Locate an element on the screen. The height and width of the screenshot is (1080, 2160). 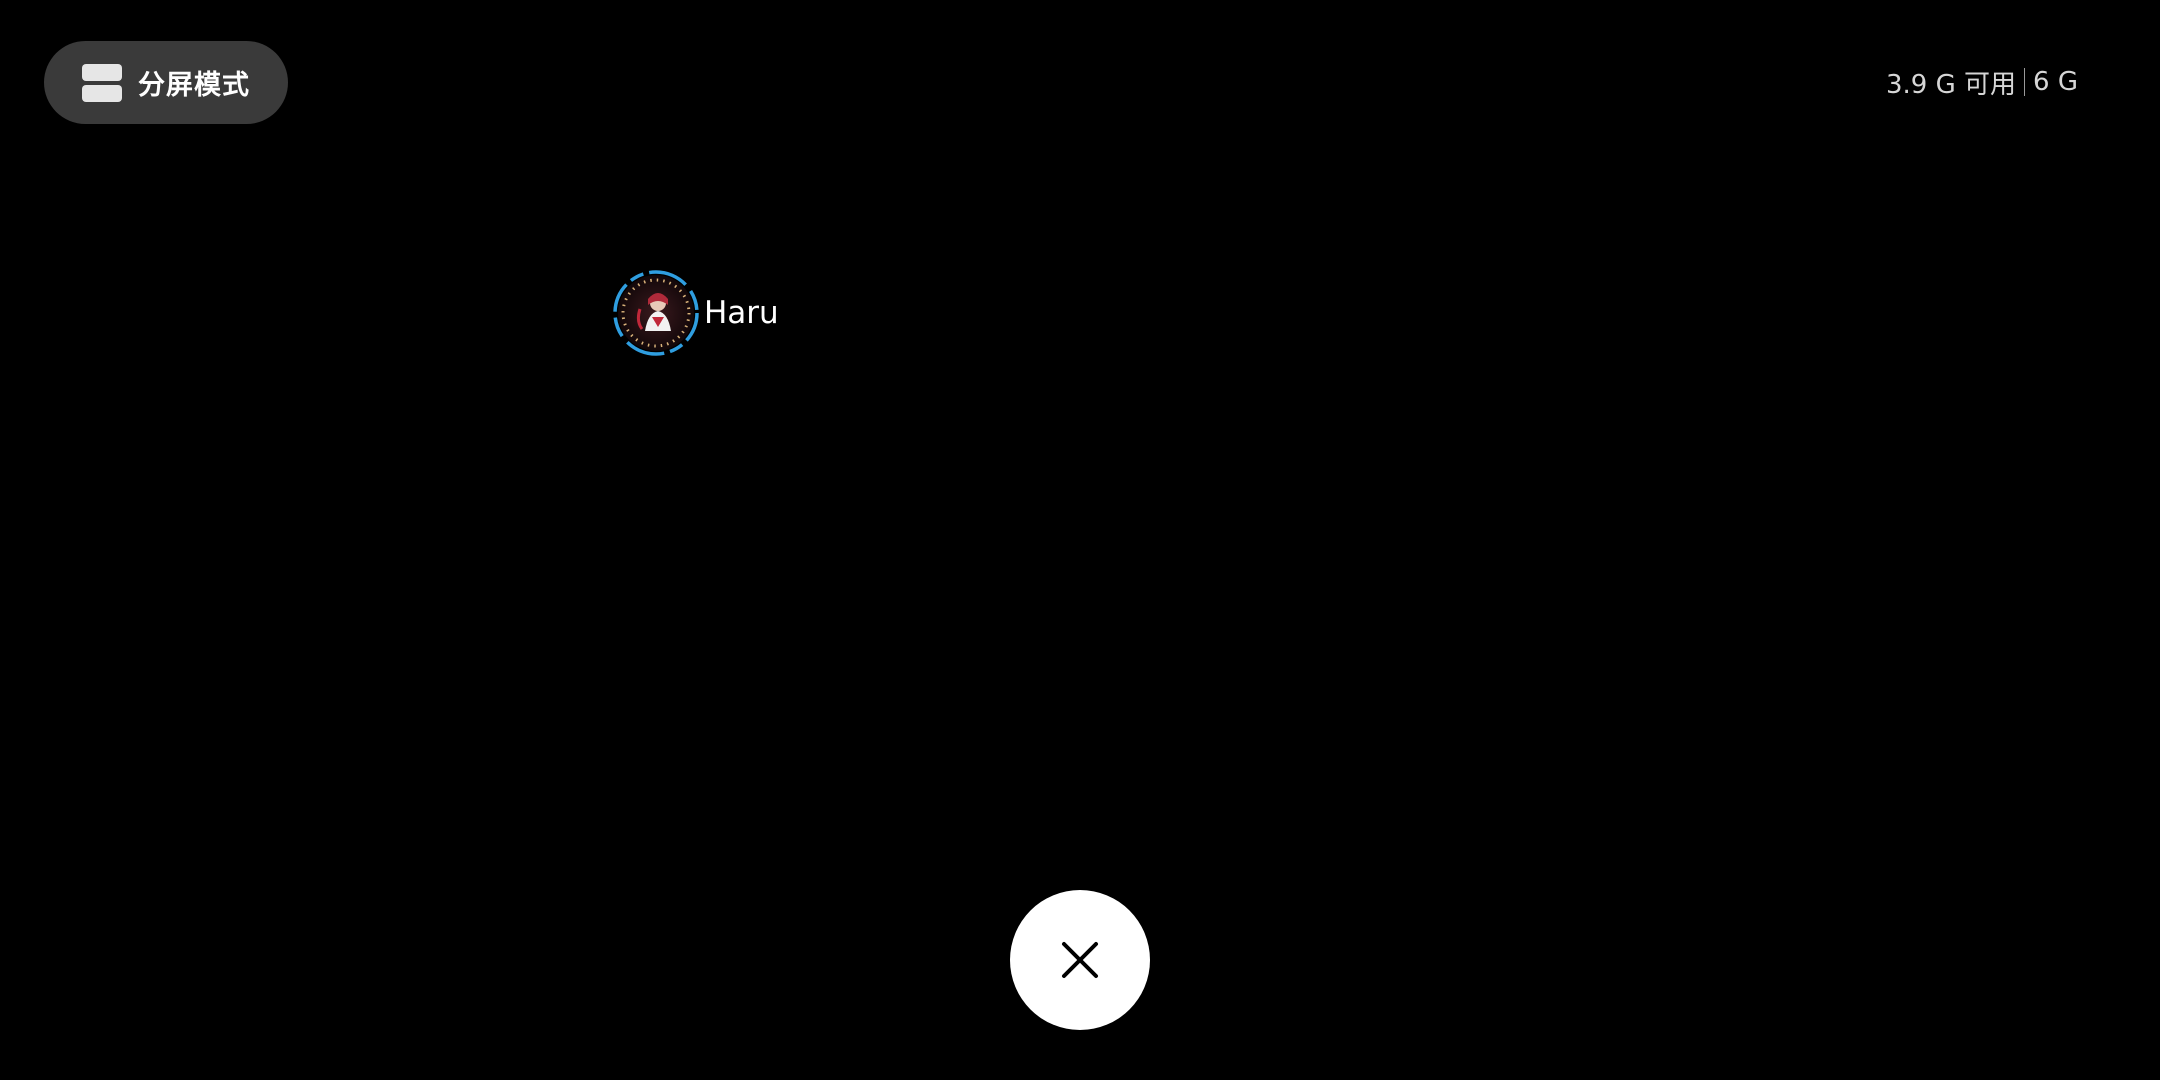
memory-available: 3.9 G 可用 is located at coordinates (1951, 84).